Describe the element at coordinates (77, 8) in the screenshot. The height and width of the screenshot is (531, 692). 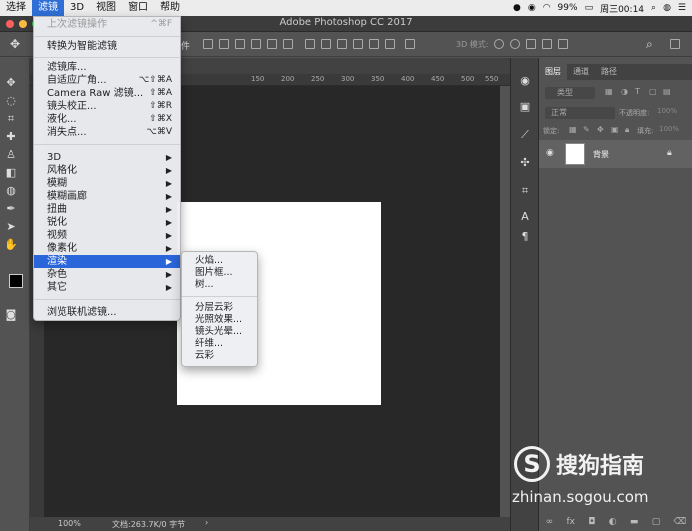
I see `menu-3d: 3D` at that location.